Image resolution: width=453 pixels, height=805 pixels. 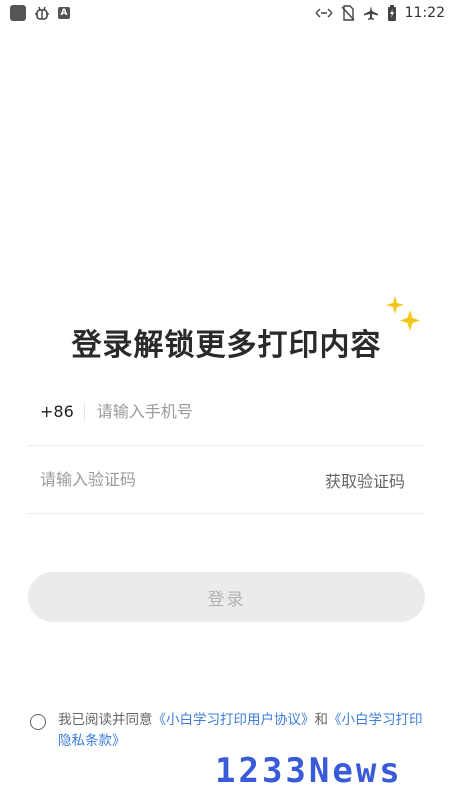 What do you see at coordinates (375, 480) in the screenshot?
I see `get-code-button: 获取验证码` at bounding box center [375, 480].